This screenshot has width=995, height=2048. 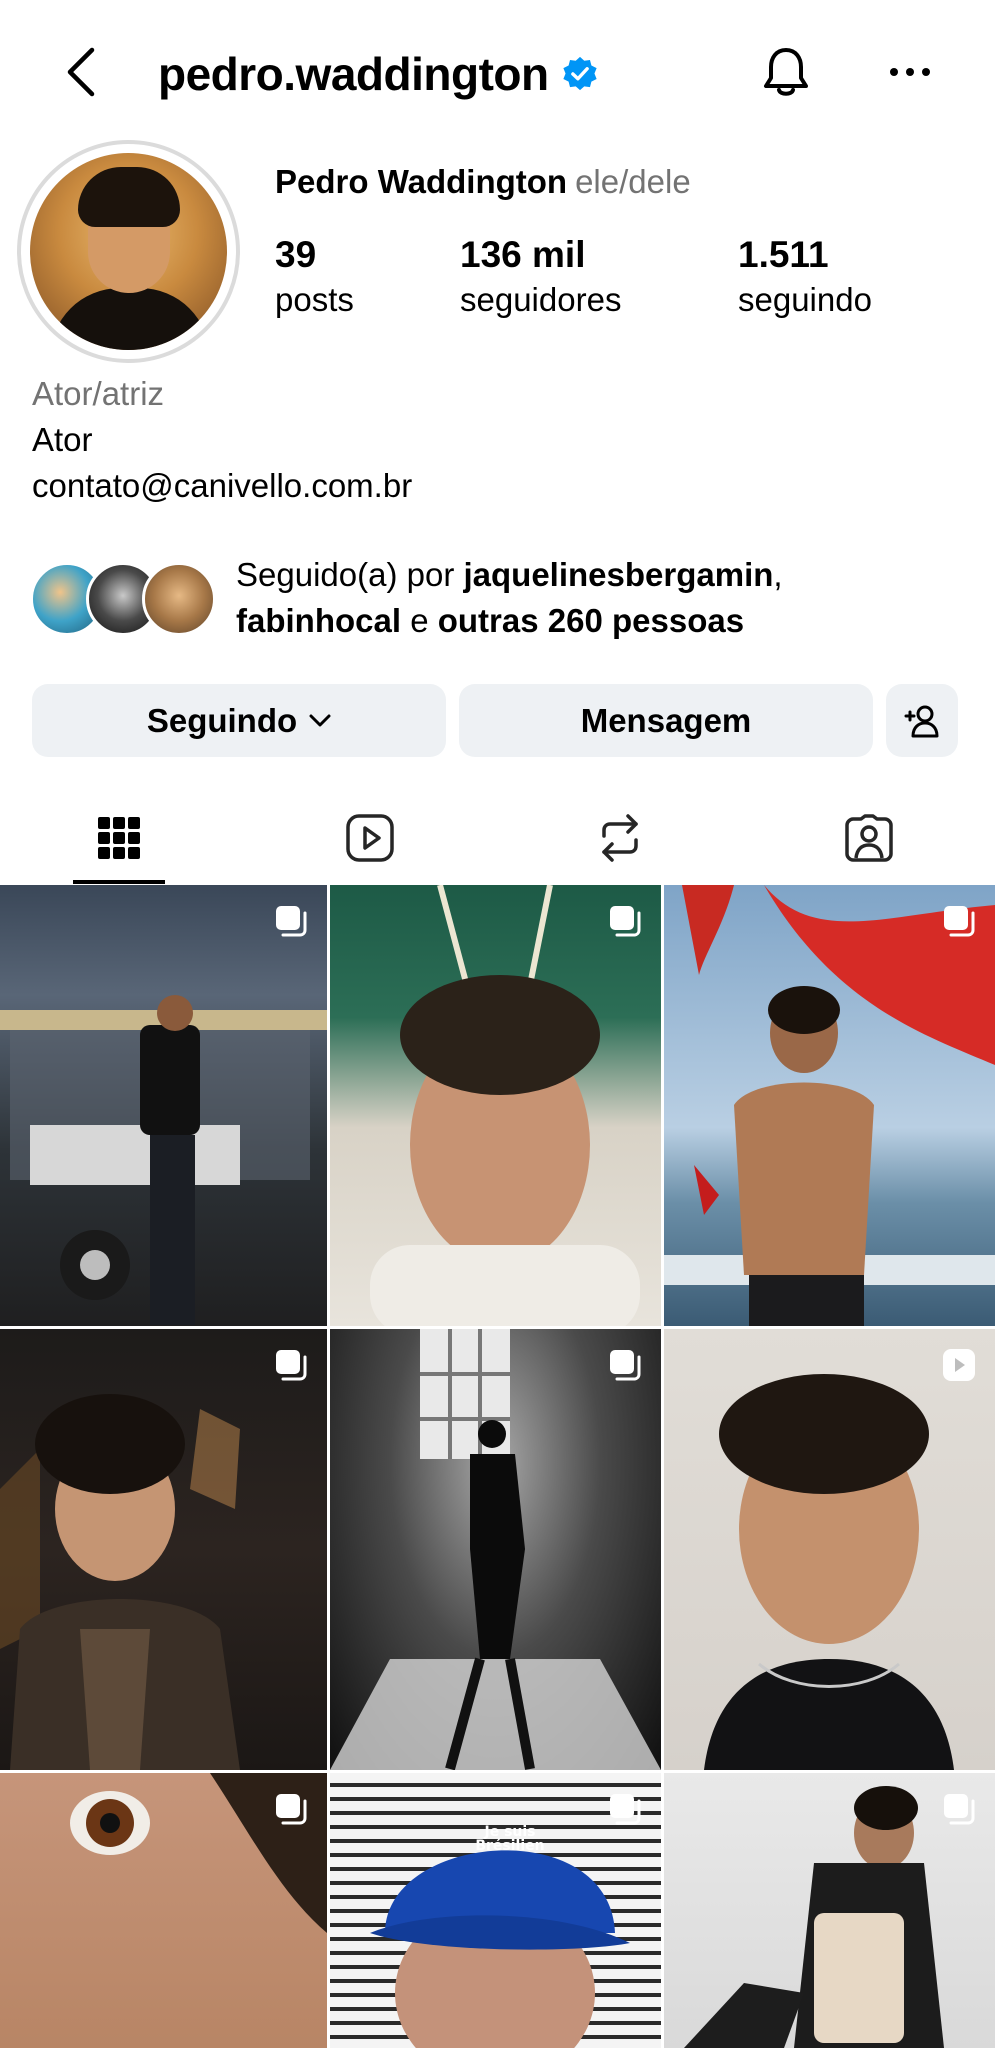 I want to click on display-name: Pedro Waddington ele/dele, so click(x=483, y=182).